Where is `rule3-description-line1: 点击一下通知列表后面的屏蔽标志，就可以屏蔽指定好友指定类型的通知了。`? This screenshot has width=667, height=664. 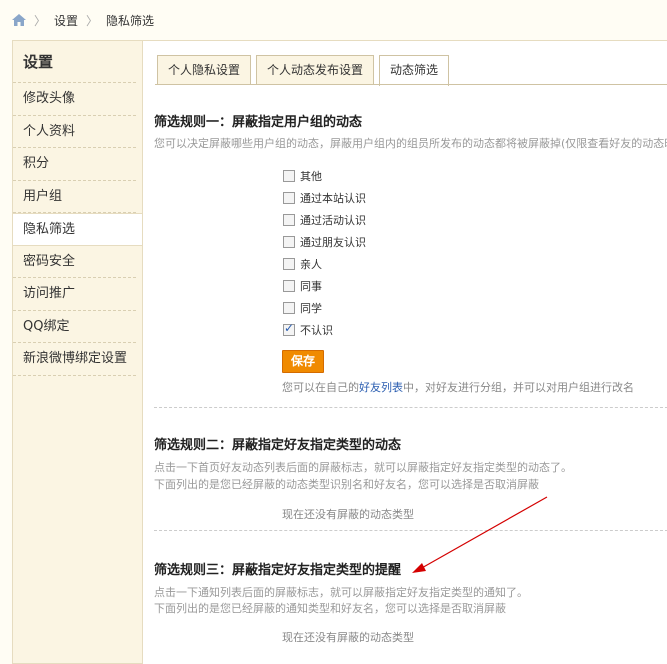 rule3-description-line1: 点击一下通知列表后面的屏蔽标志，就可以屏蔽指定好友指定类型的通知了。 is located at coordinates (341, 592).